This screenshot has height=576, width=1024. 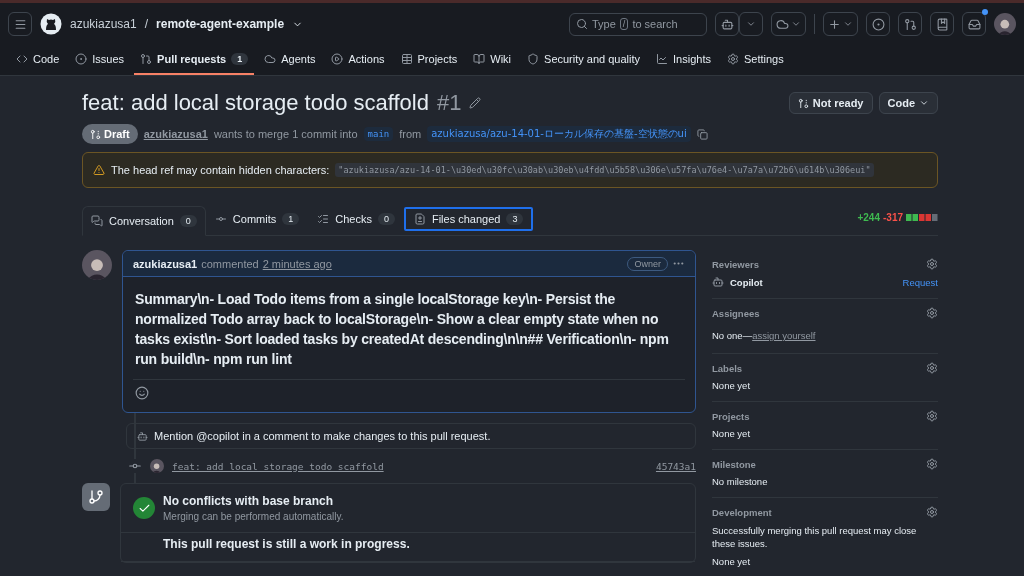 I want to click on commit-message-link: feat: add local storage todo scaffold, so click(x=278, y=466).